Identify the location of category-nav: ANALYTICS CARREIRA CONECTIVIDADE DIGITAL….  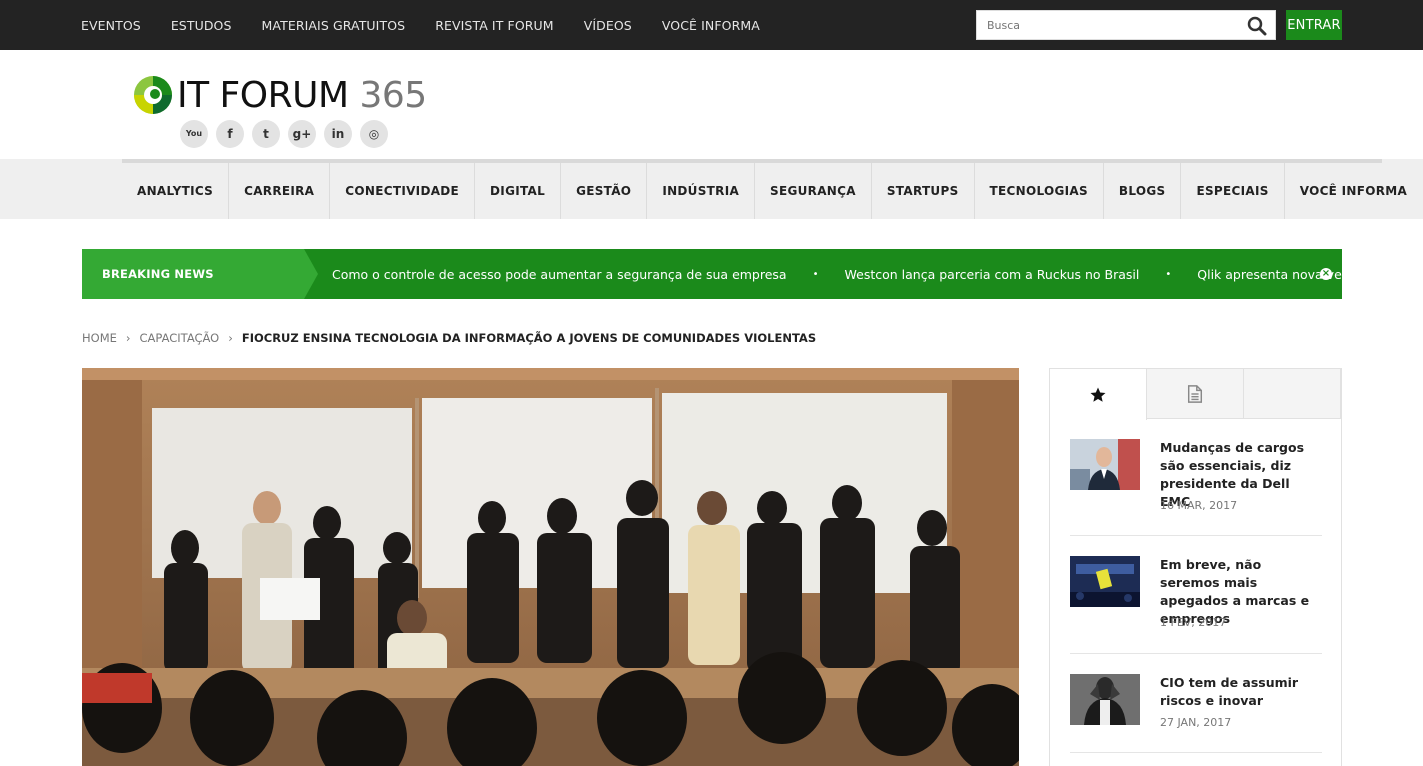
(711, 189).